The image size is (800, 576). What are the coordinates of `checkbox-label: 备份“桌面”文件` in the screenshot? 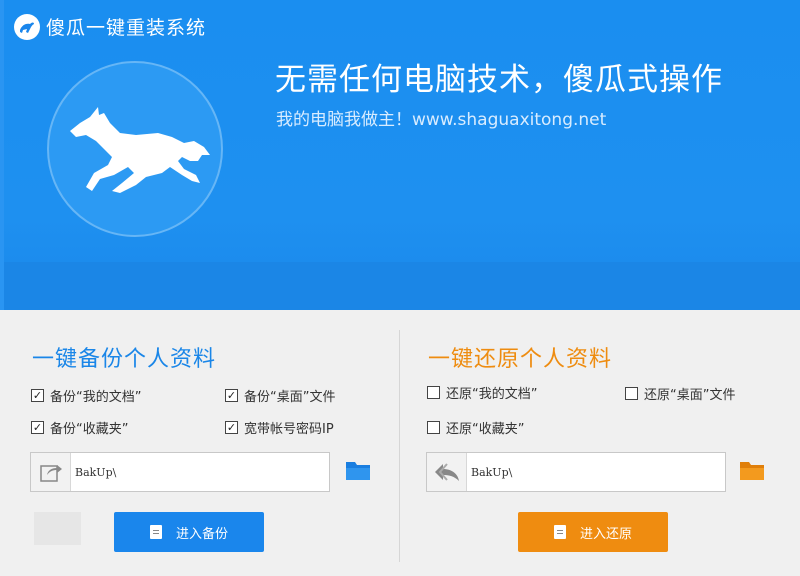 It's located at (290, 397).